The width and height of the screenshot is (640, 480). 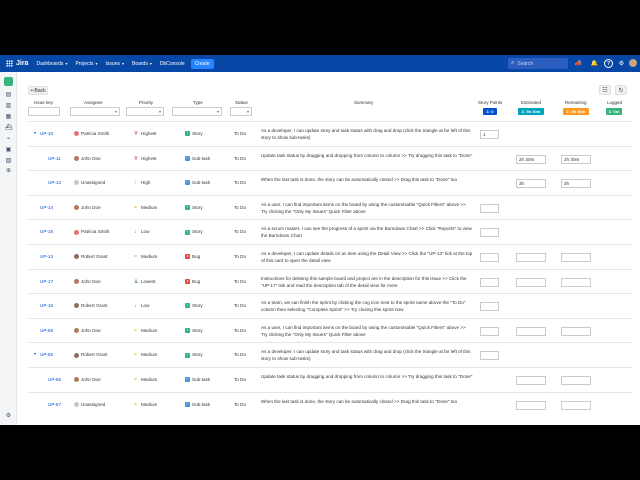 What do you see at coordinates (8, 248) in the screenshot?
I see `project-sidebar: ▤ ▥ ▦ ⛴ ⌁ ▣ ▧ ⊕ ⚙` at bounding box center [8, 248].